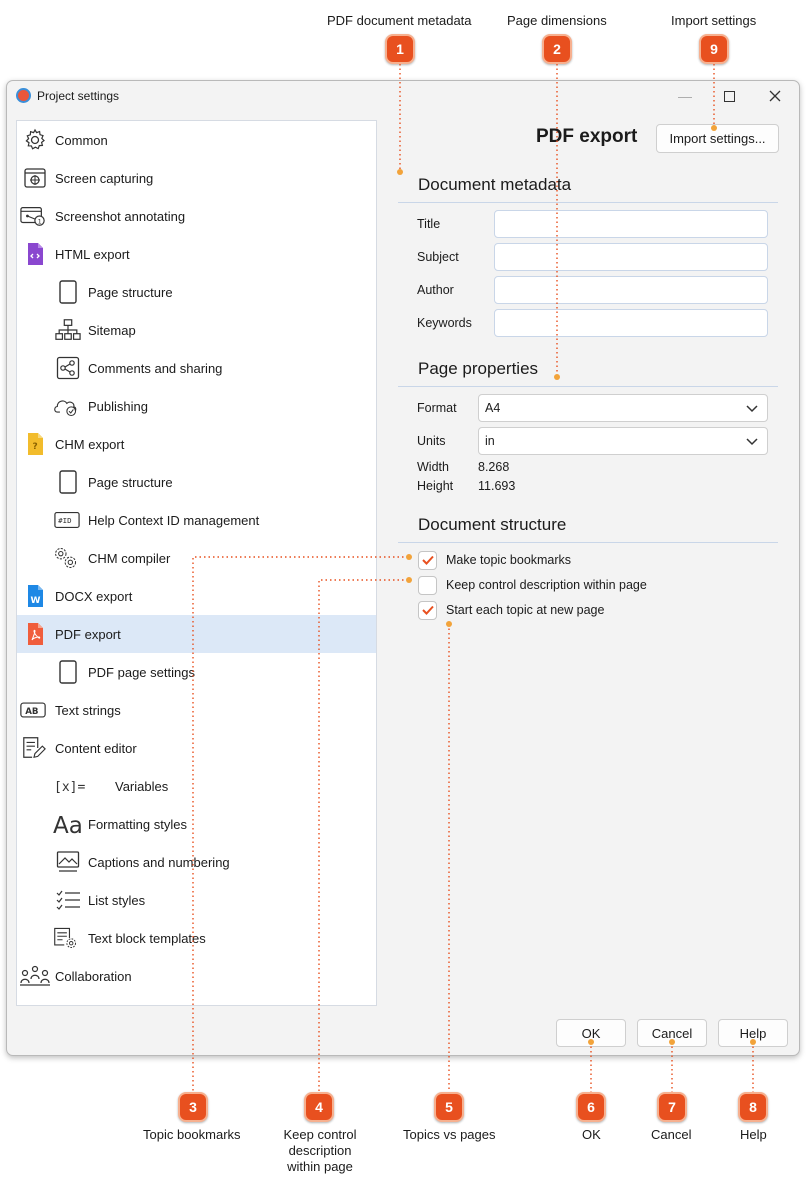 This screenshot has height=1190, width=808. Describe the element at coordinates (753, 1033) in the screenshot. I see `help-button: Help` at that location.